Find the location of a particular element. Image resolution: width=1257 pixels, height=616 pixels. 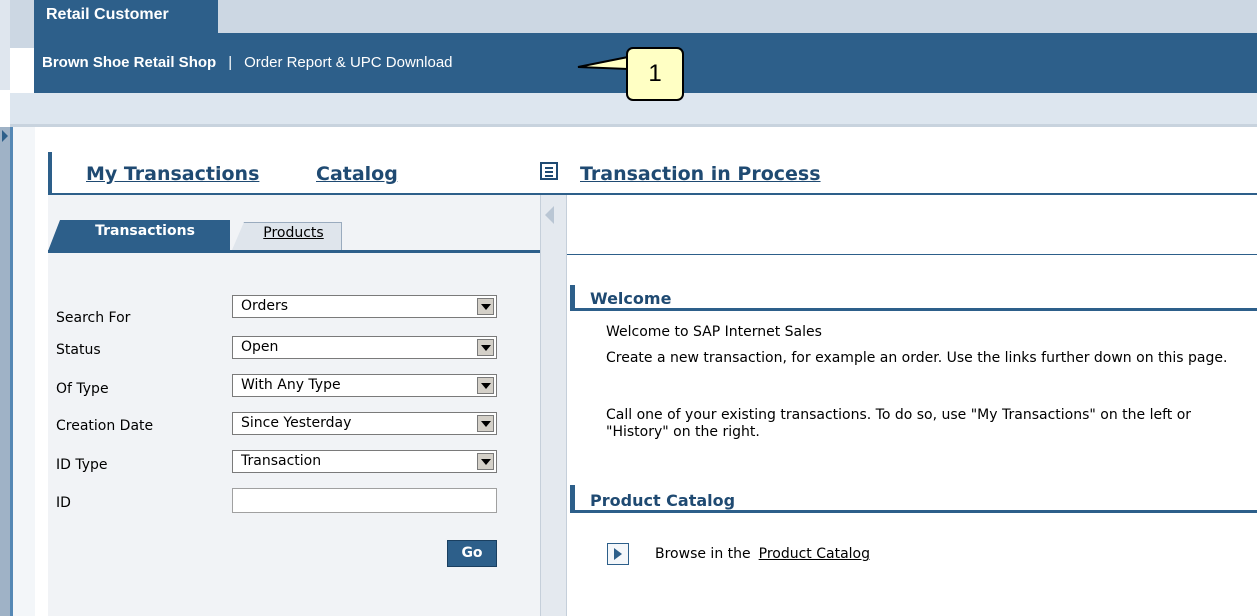

left-gutter is located at coordinates (5, 371).